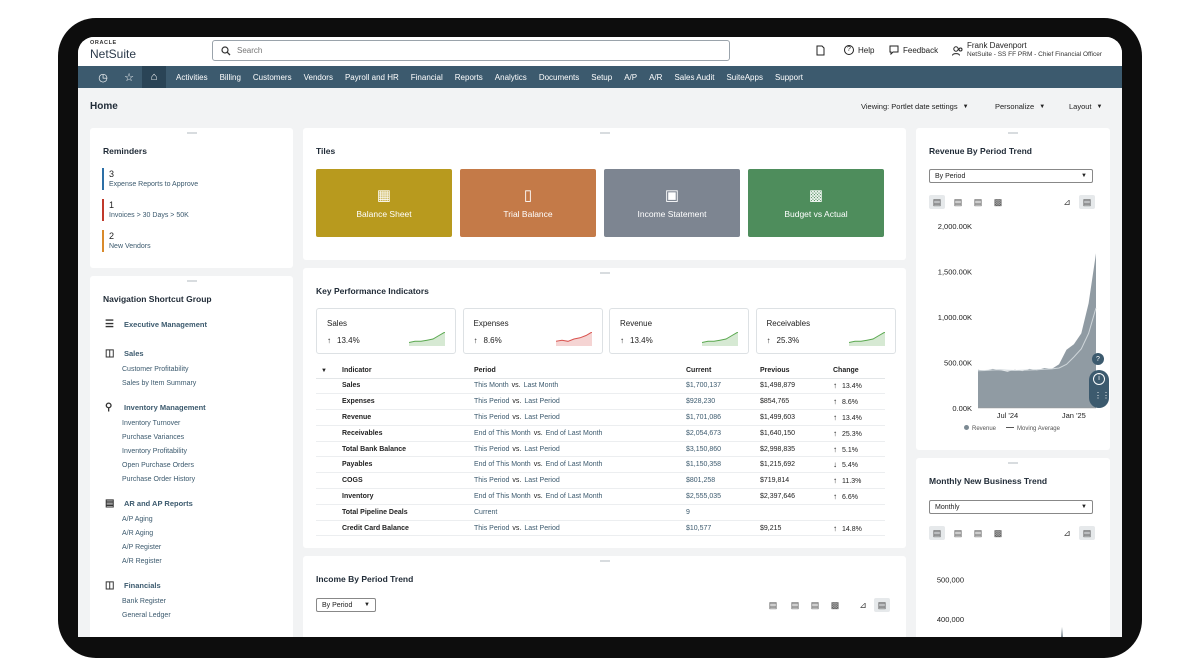  I want to click on link-customer-profitability: Customer Profitability, so click(155, 369).